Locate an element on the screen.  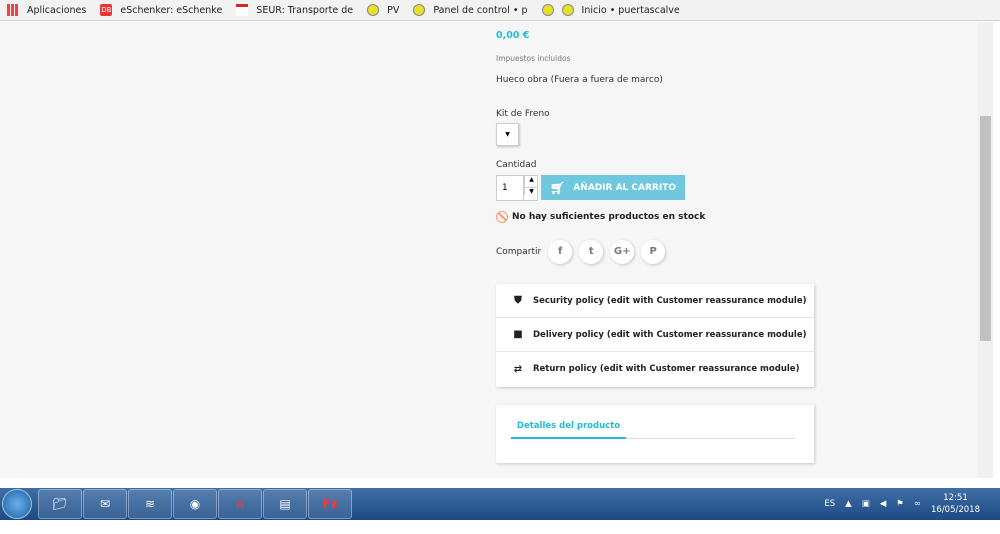
kit-select: ▼ is located at coordinates (507, 134).